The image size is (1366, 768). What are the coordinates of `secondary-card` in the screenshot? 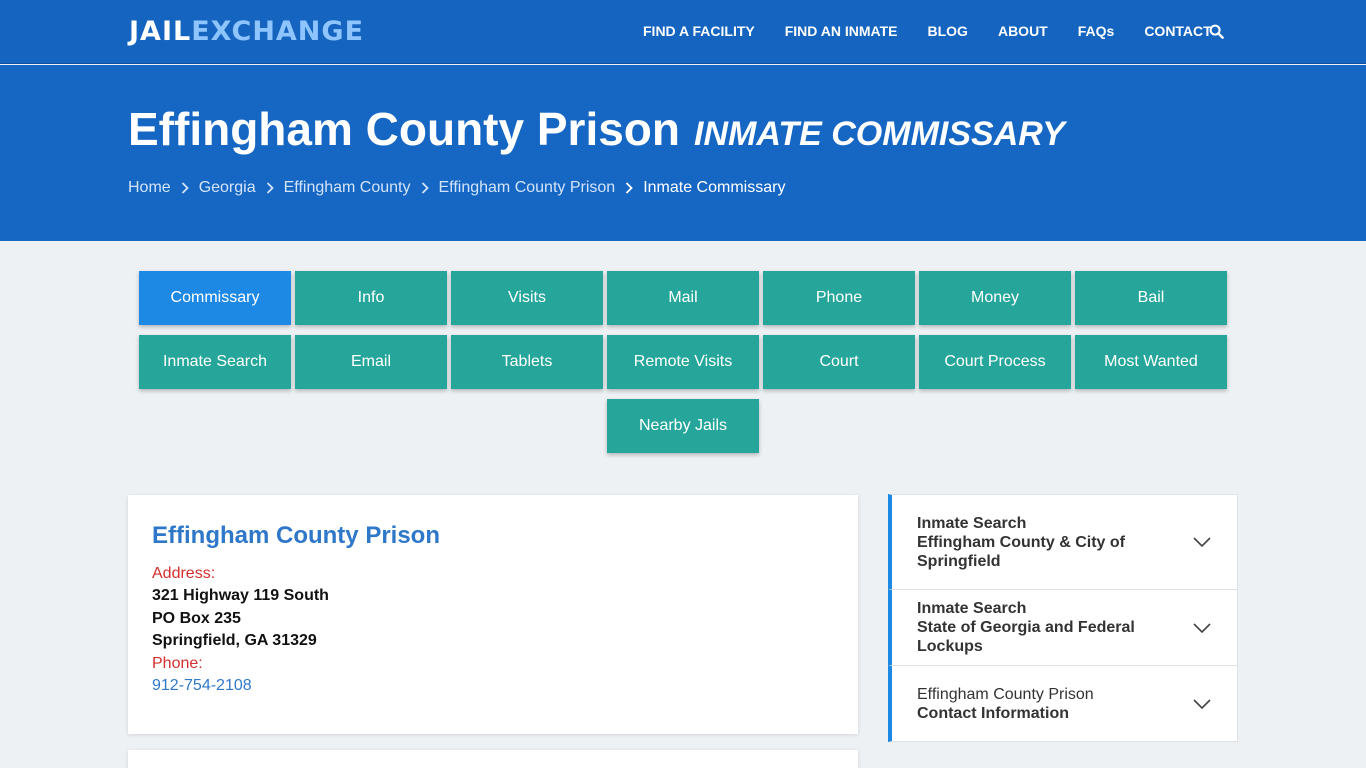 It's located at (493, 759).